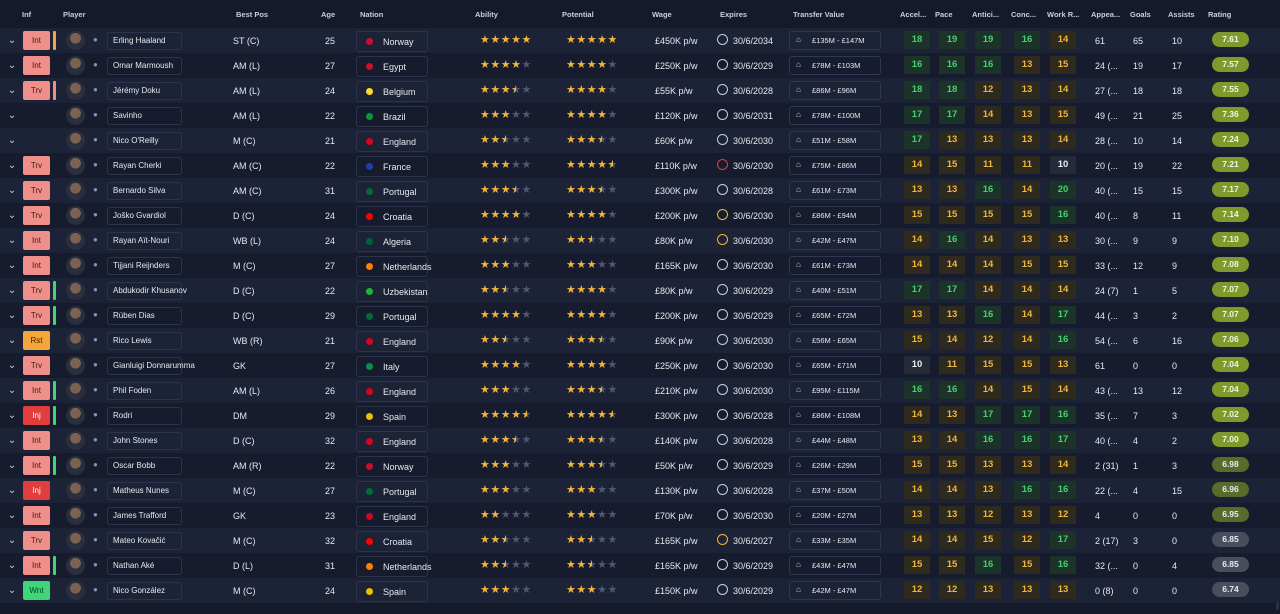  Describe the element at coordinates (144, 541) in the screenshot. I see `player-name: Mateo Kovačić` at that location.